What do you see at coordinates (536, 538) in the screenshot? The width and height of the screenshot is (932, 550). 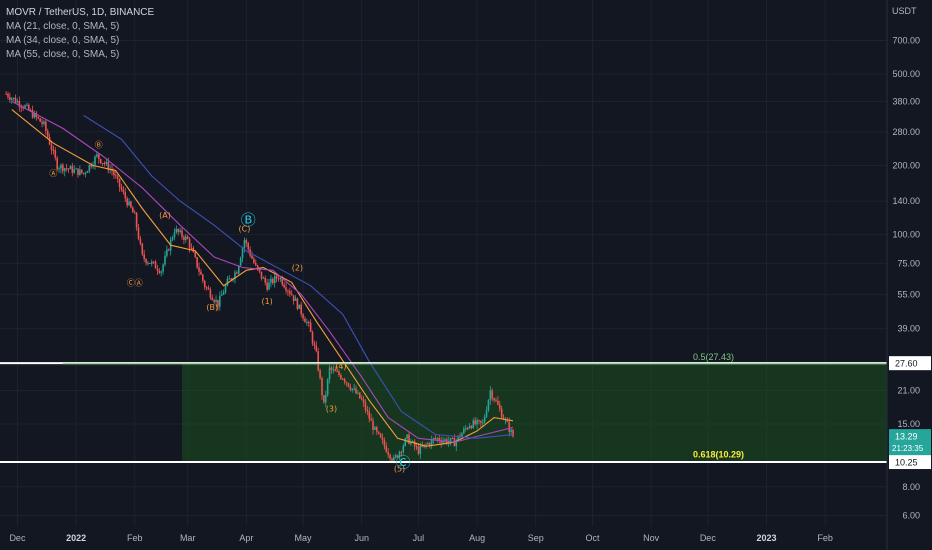 I see `x-tick-label: Sep` at bounding box center [536, 538].